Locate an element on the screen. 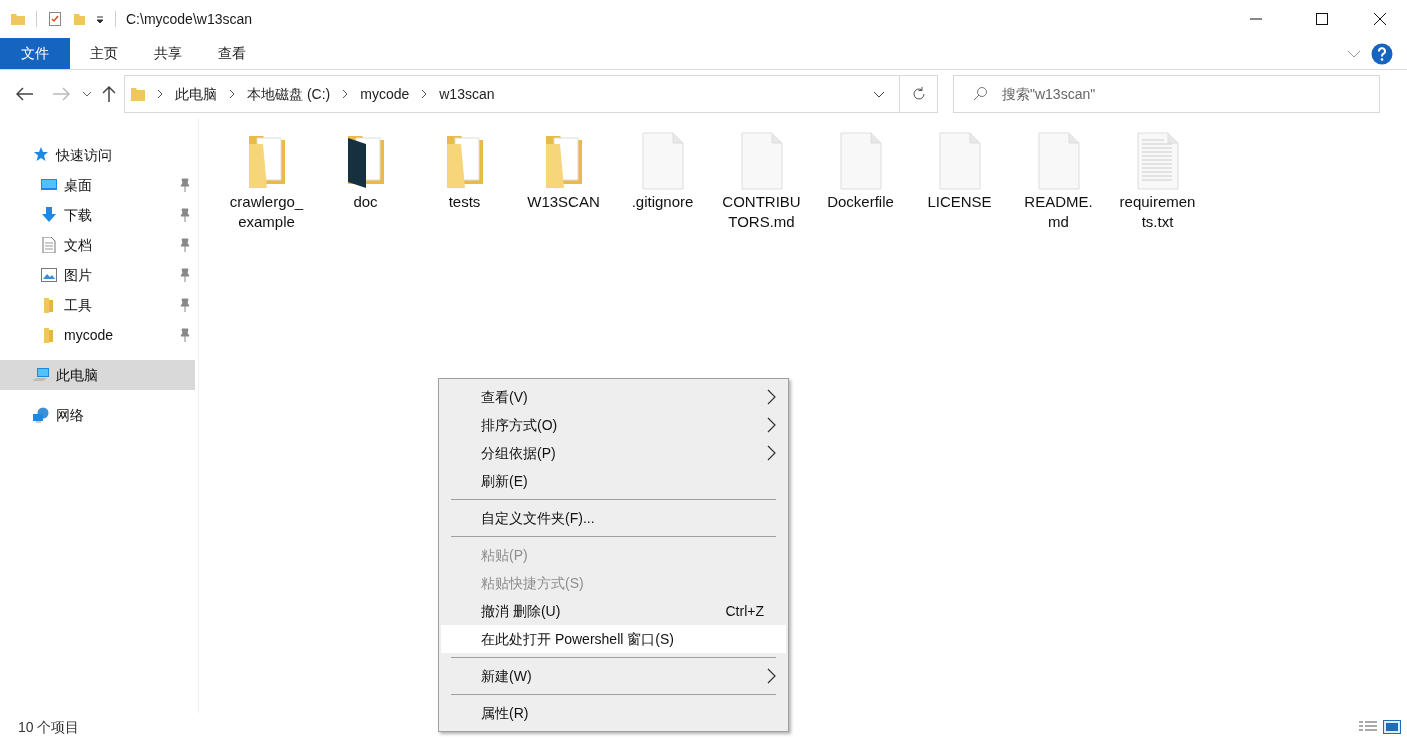 Image resolution: width=1407 pixels, height=741 pixels. sidebar-item: 图片 is located at coordinates (99, 275).